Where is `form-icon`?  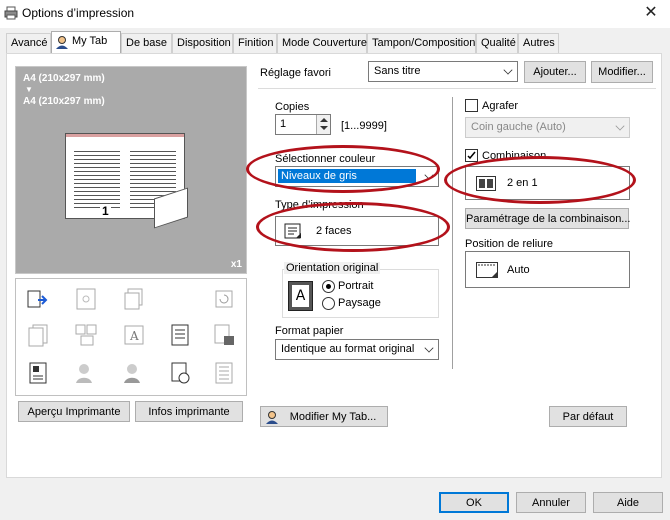
form-icon is located at coordinates (38, 373).